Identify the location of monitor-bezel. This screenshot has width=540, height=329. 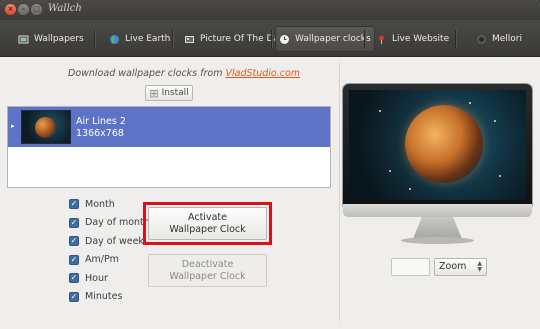
(437, 147).